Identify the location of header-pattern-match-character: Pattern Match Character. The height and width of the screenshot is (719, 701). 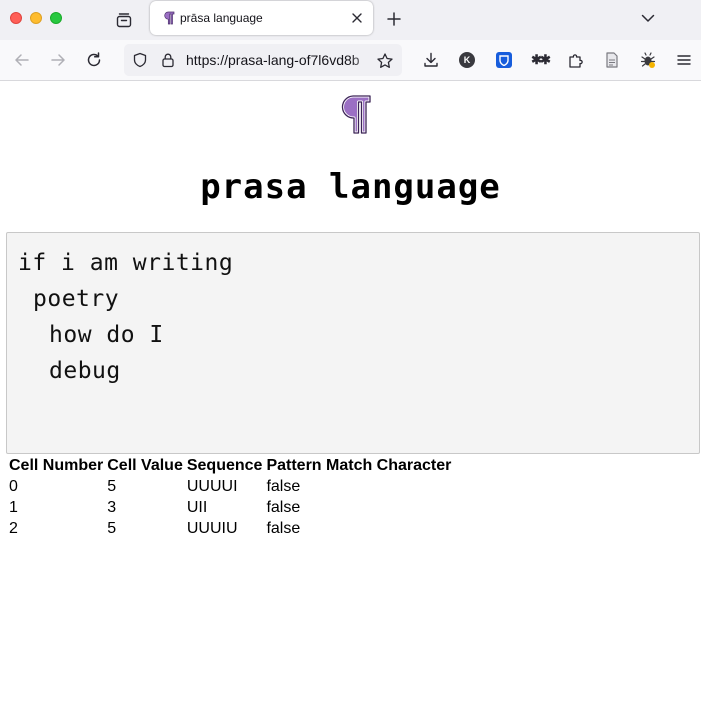
(359, 465).